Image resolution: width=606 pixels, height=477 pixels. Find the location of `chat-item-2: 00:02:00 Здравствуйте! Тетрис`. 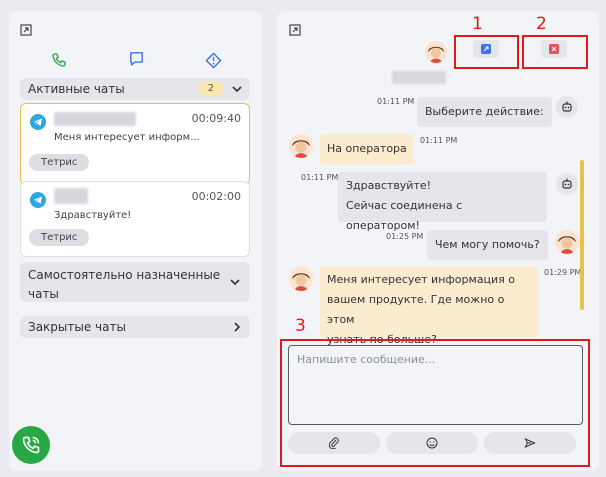

chat-item-2: 00:02:00 Здравствуйте! Тетрис is located at coordinates (135, 219).